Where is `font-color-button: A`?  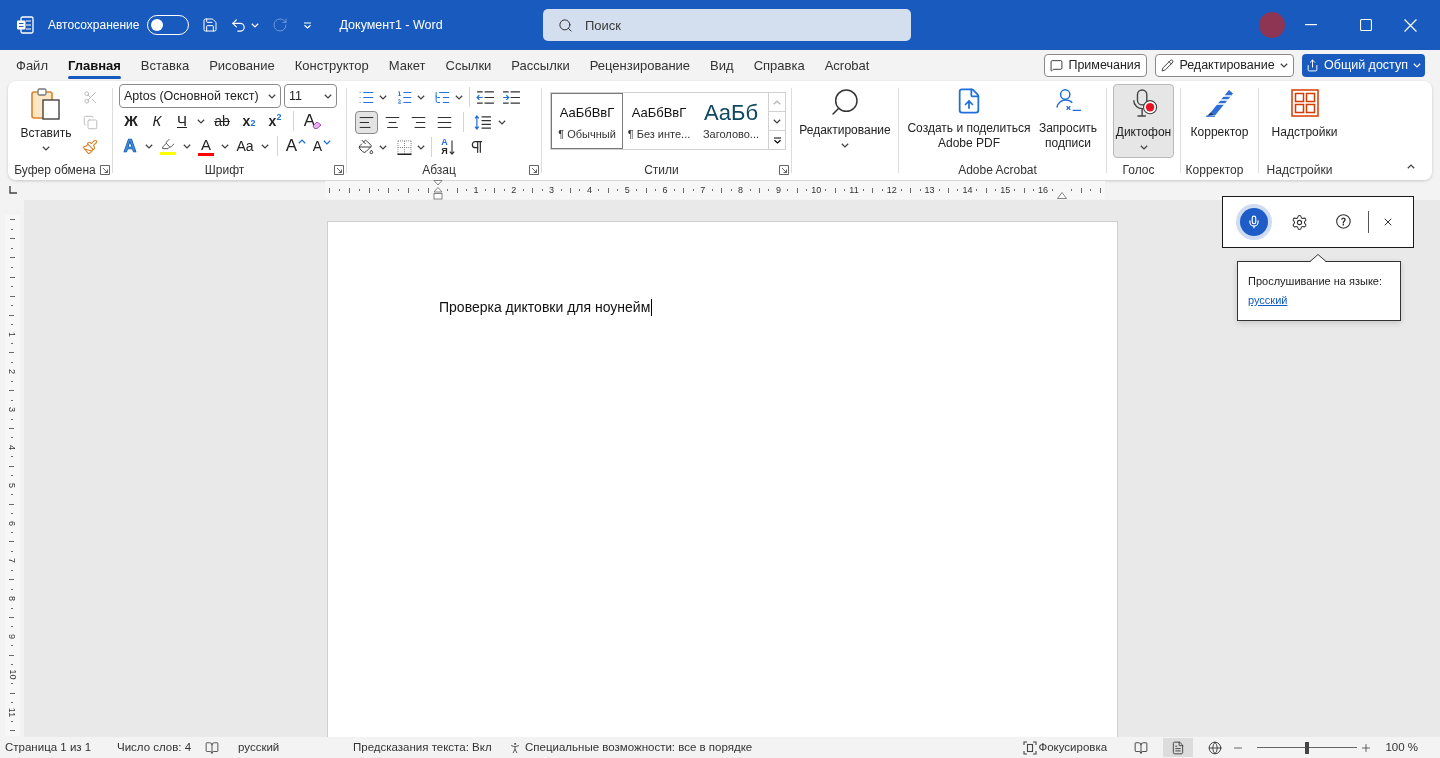 font-color-button: A is located at coordinates (206, 146).